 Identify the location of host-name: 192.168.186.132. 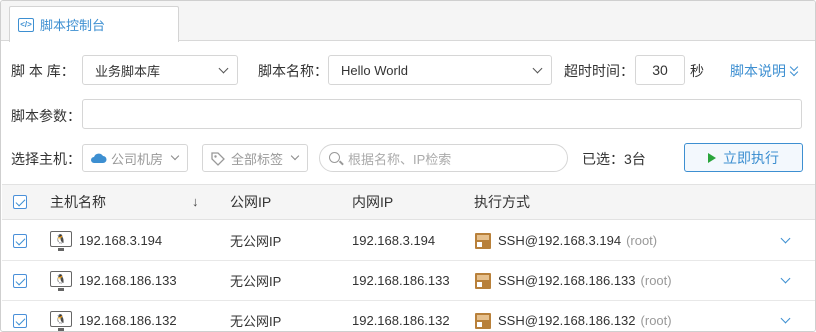
(128, 320).